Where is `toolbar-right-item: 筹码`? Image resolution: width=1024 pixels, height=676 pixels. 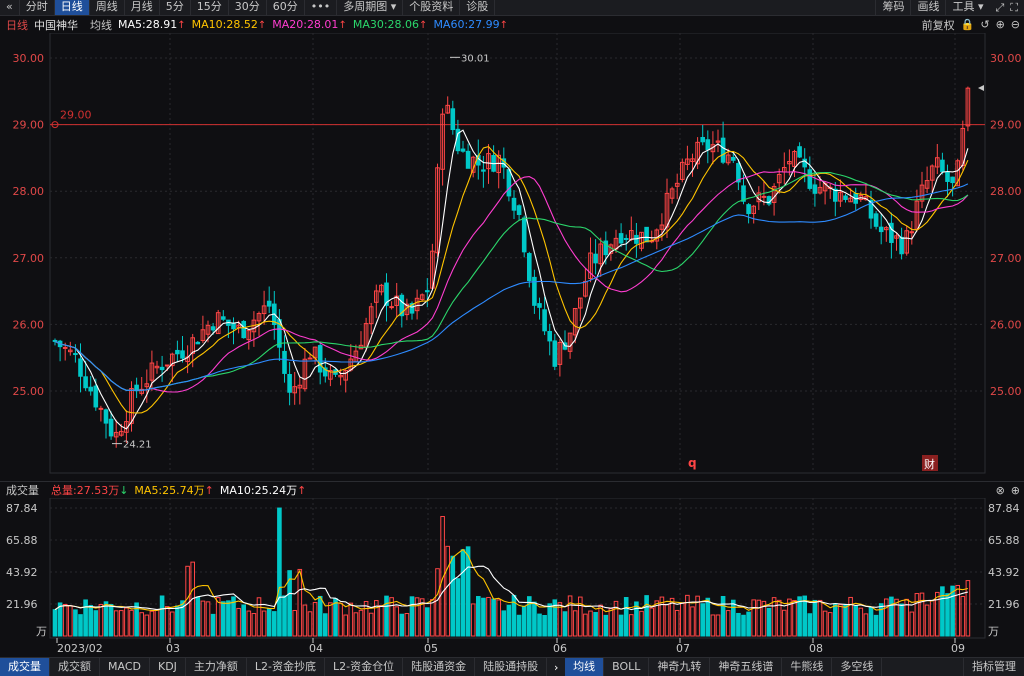 toolbar-right-item: 筹码 is located at coordinates (892, 7).